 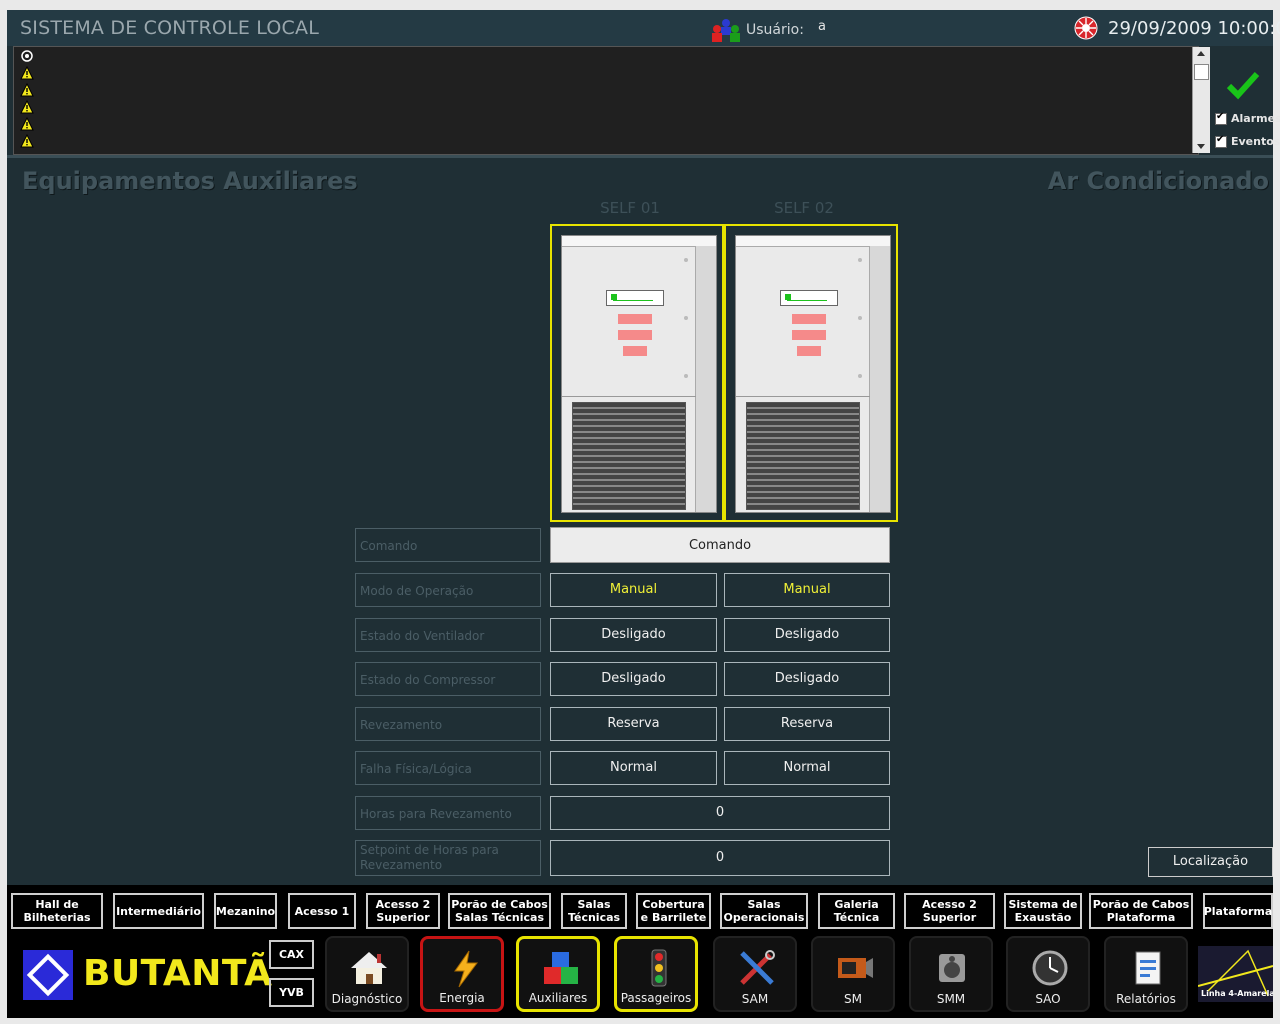 What do you see at coordinates (322, 911) in the screenshot?
I see `nav-acesso-1: Acesso 1` at bounding box center [322, 911].